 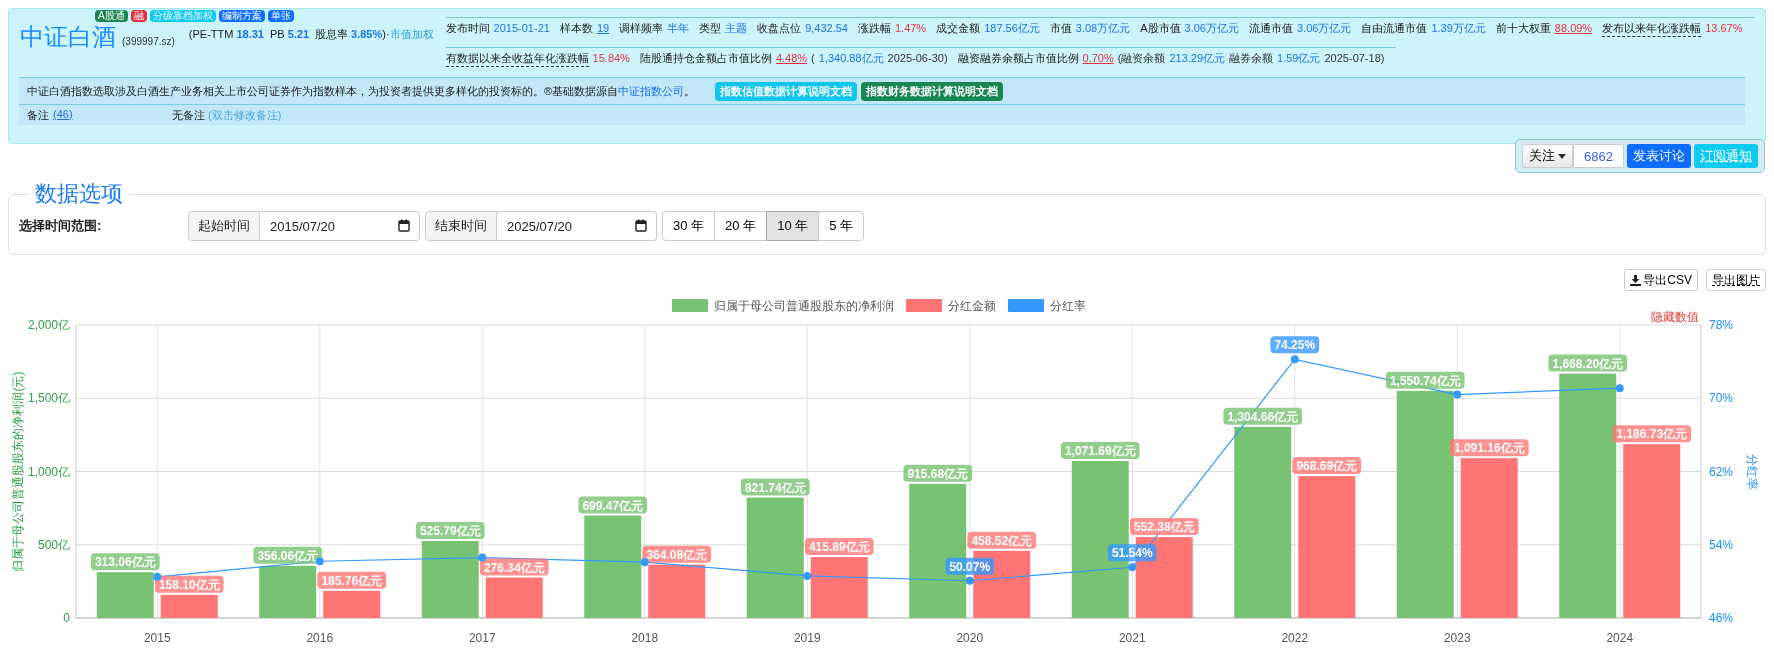 I want to click on data-label: 158.10亿元, so click(x=189, y=584).